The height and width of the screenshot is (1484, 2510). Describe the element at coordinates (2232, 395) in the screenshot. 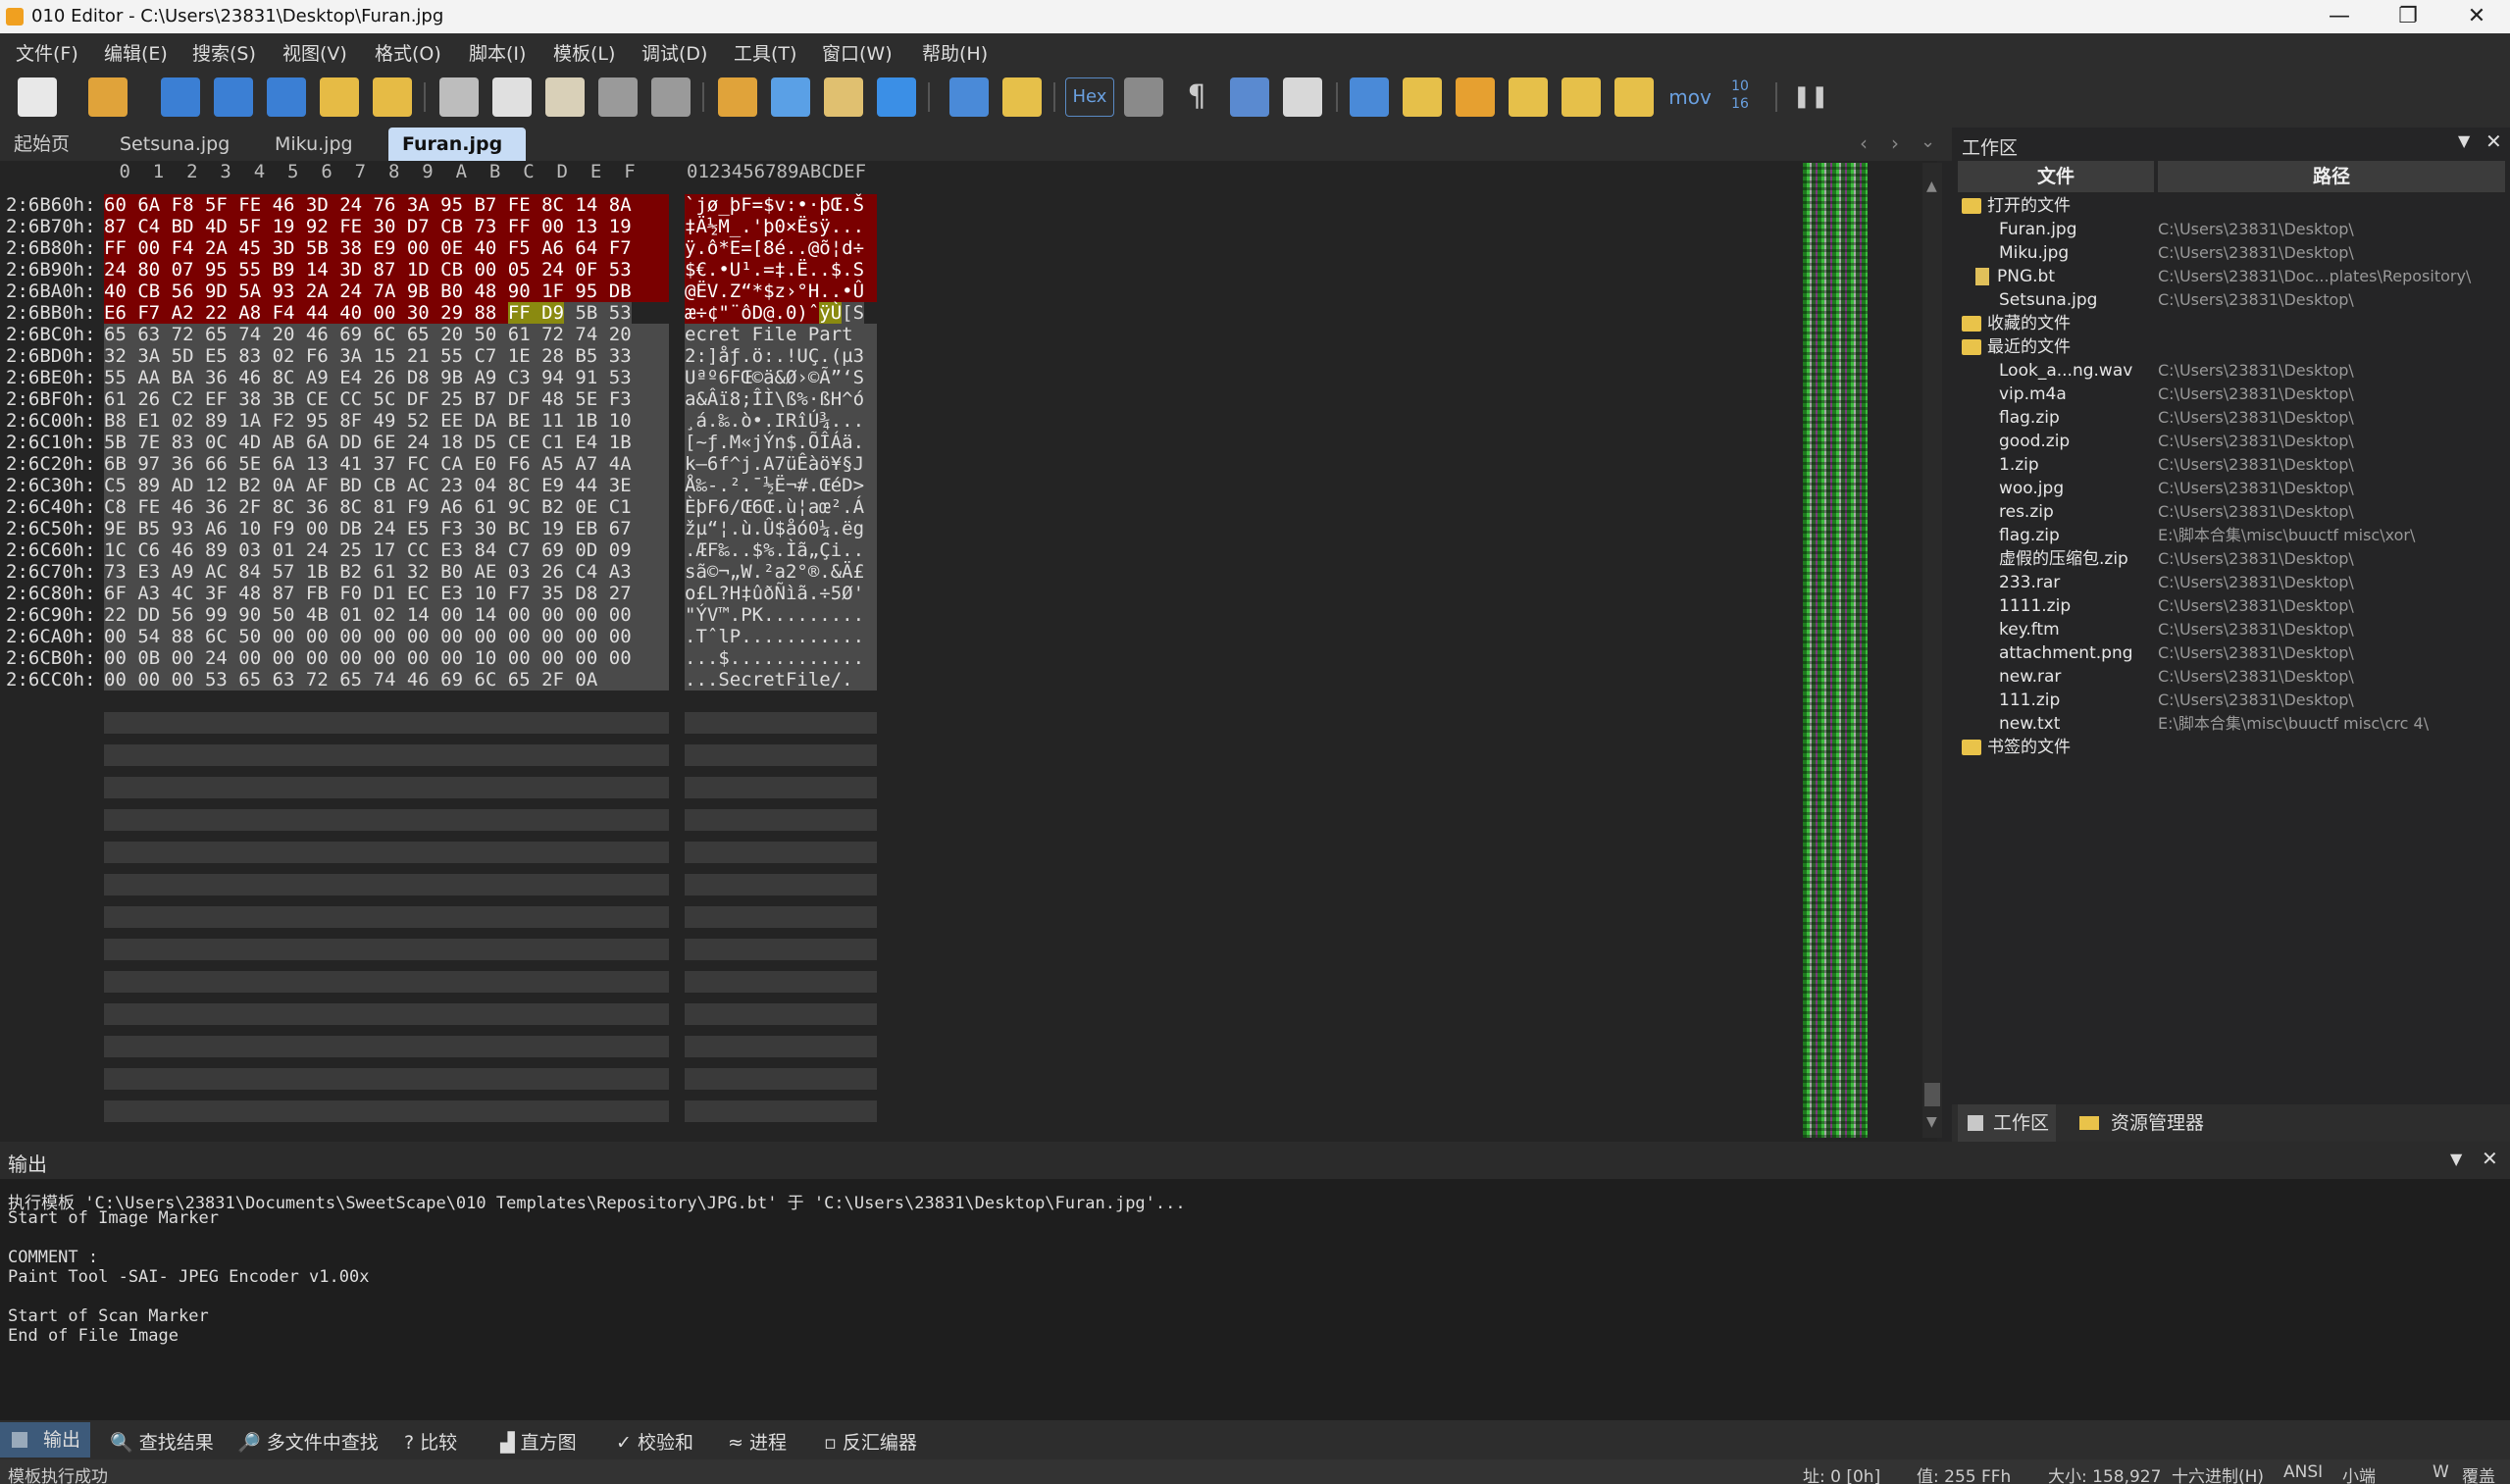

I see `tree-file-item: vip.m4a C:\Users\23831\Desktop\` at that location.